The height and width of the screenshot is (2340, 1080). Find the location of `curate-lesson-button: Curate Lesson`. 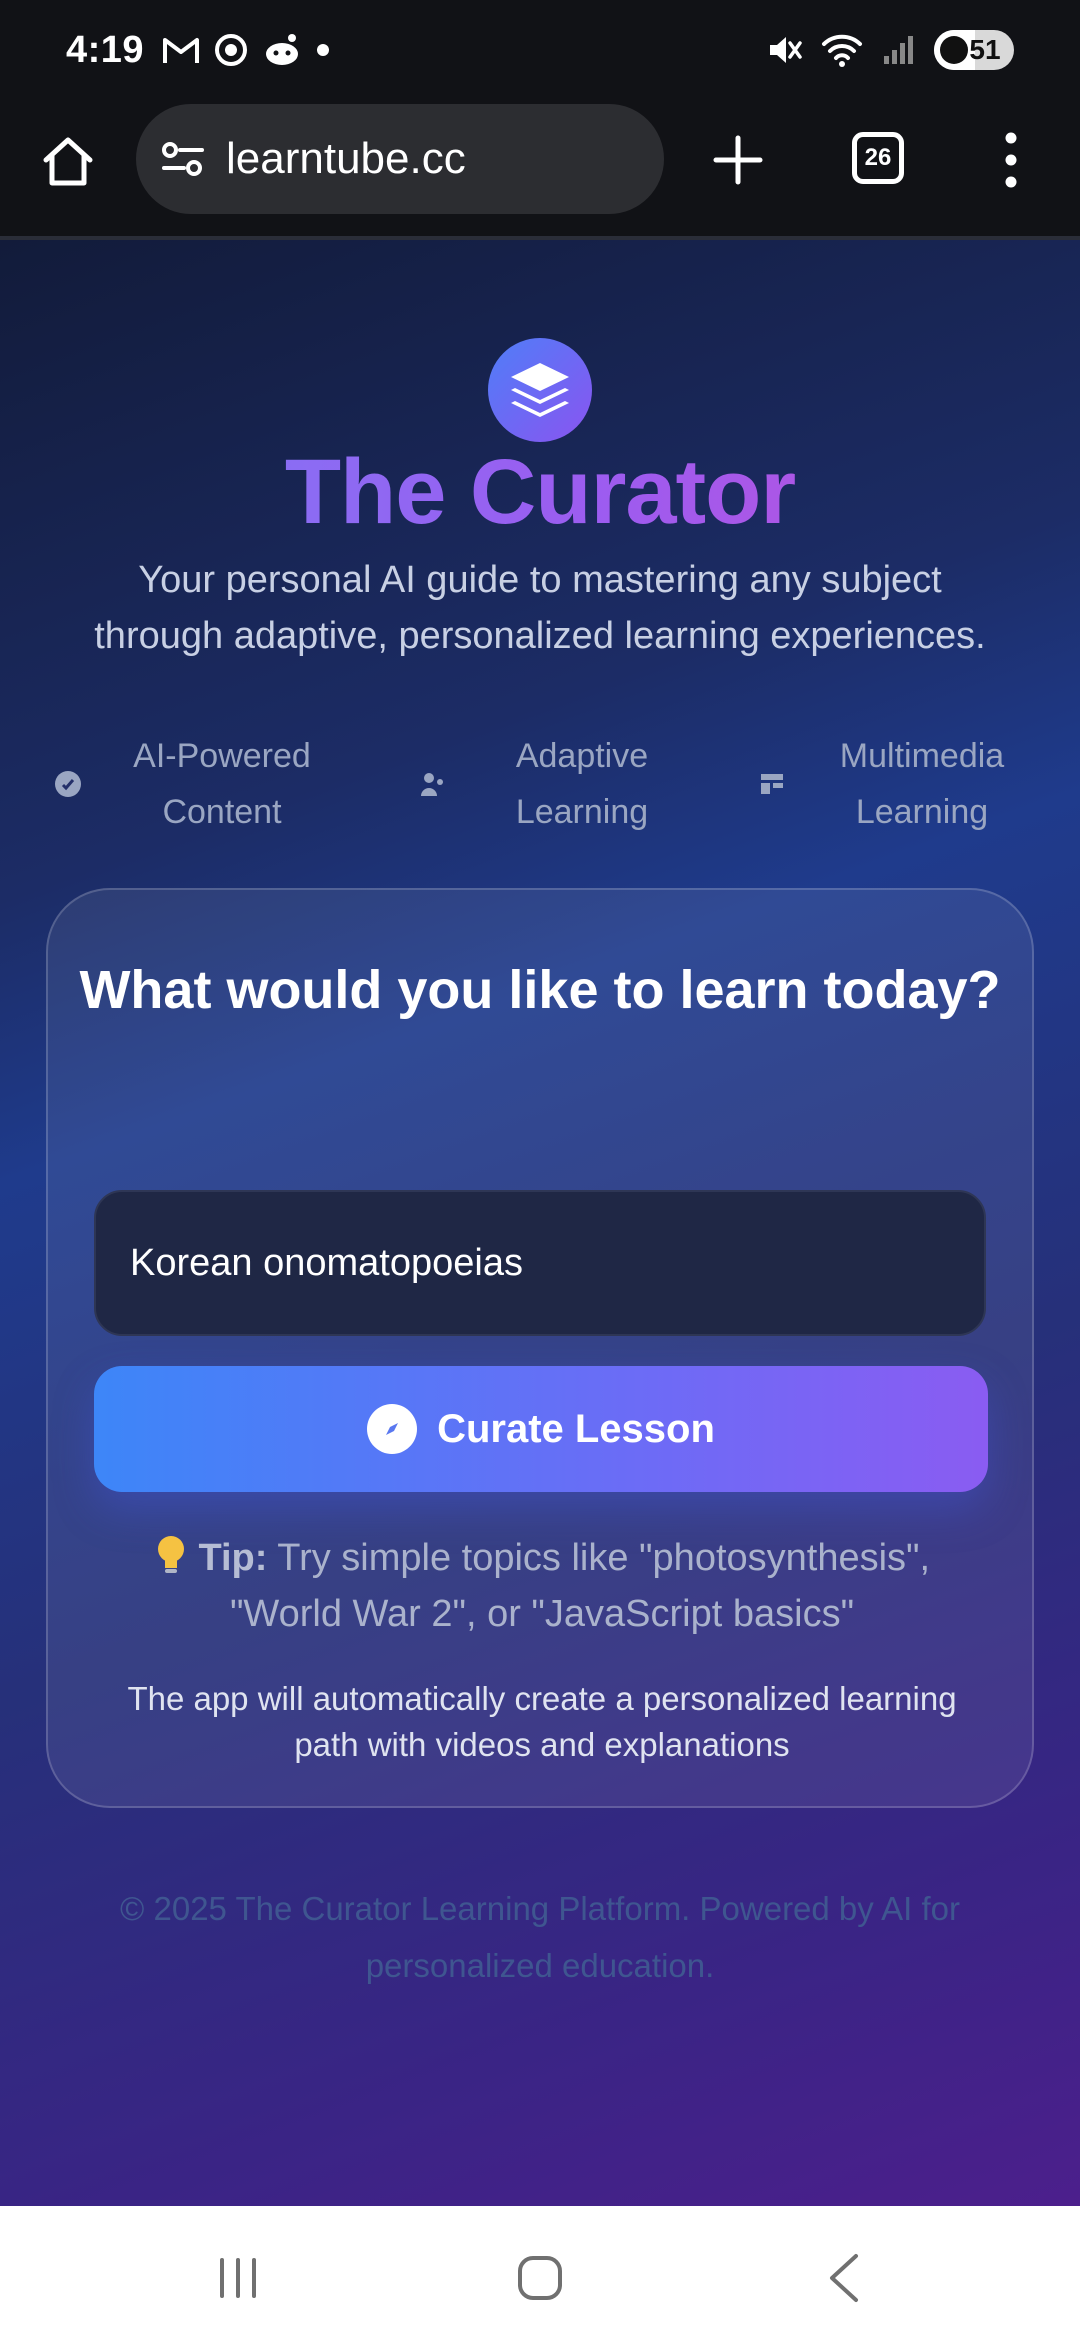

curate-lesson-button: Curate Lesson is located at coordinates (541, 1429).